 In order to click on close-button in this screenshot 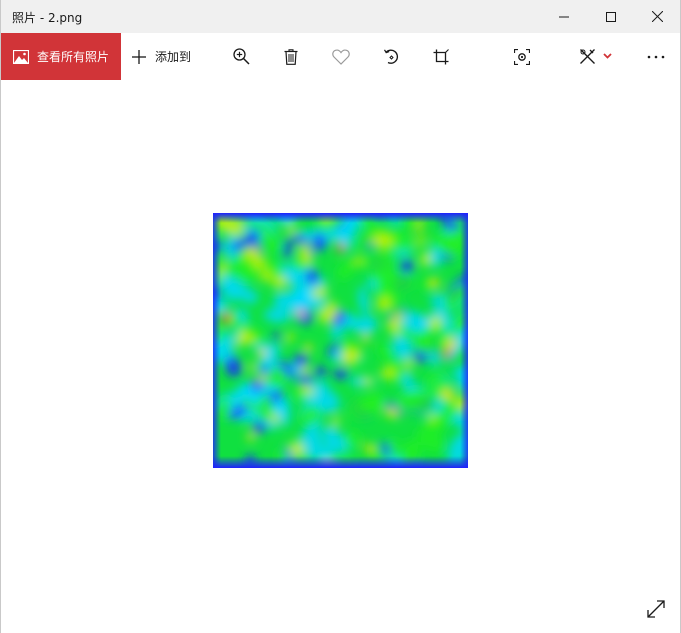, I will do `click(657, 16)`.